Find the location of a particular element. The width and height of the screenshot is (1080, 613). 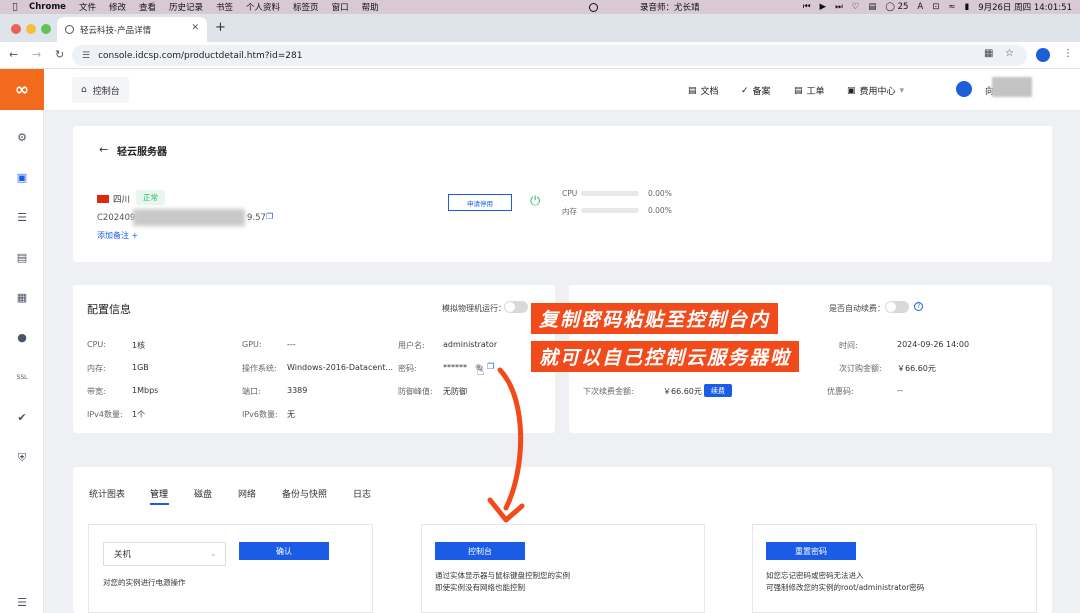

reload-icon: ↻ is located at coordinates (59, 54).